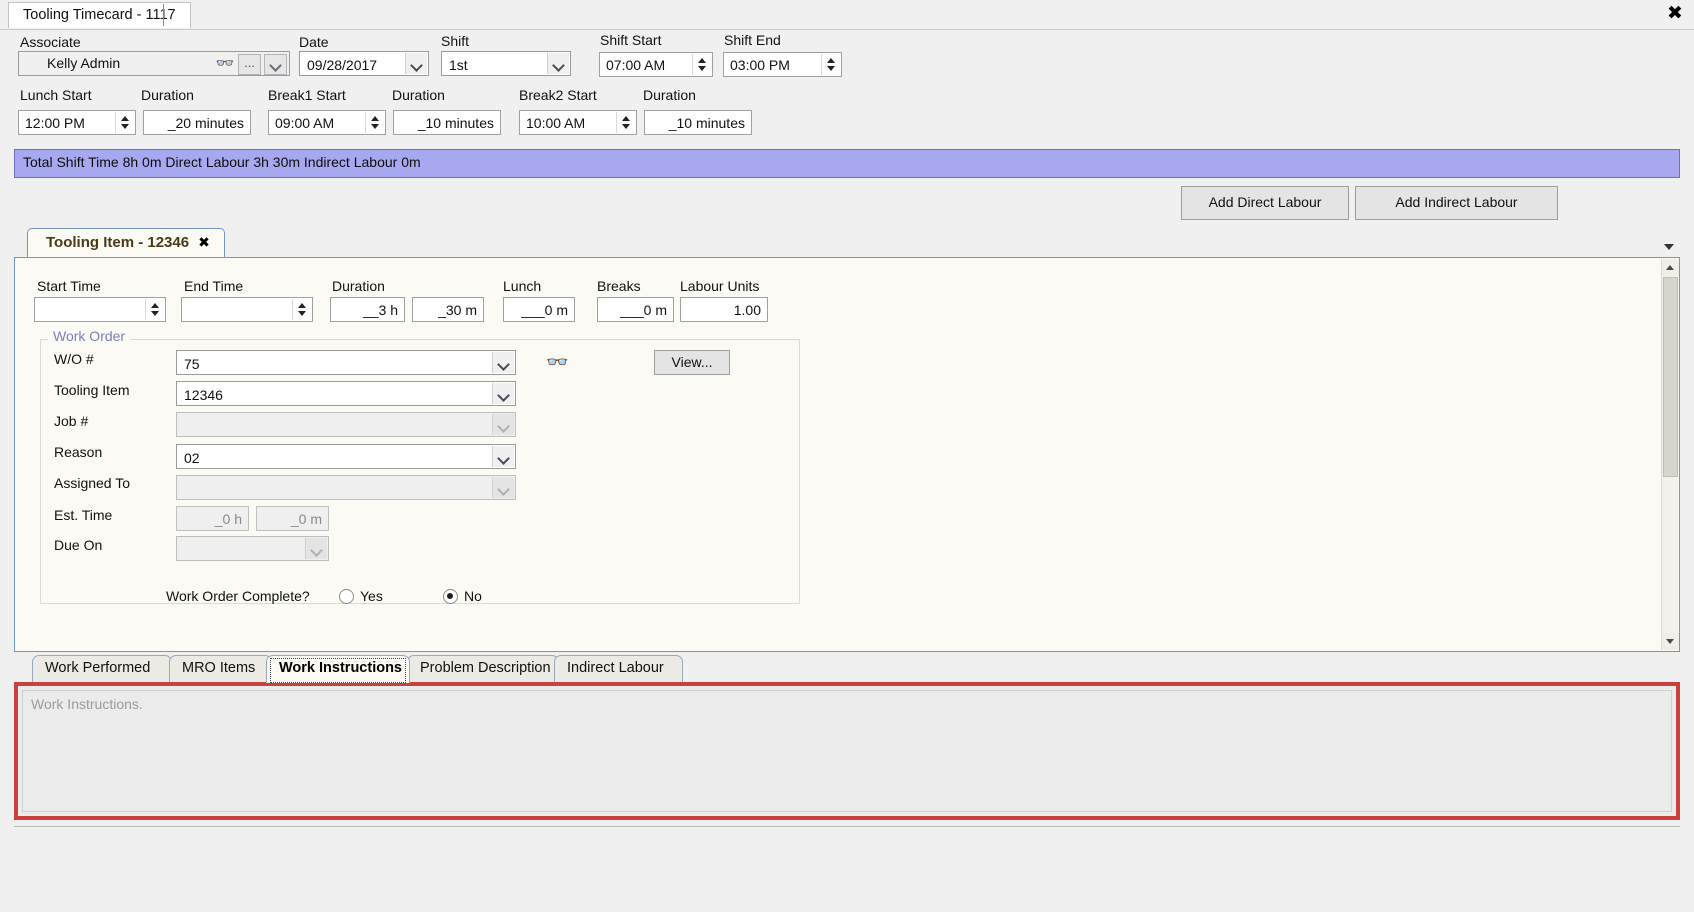  Describe the element at coordinates (1265, 203) in the screenshot. I see `add-direct-labour-button: Add Direct Labour` at that location.